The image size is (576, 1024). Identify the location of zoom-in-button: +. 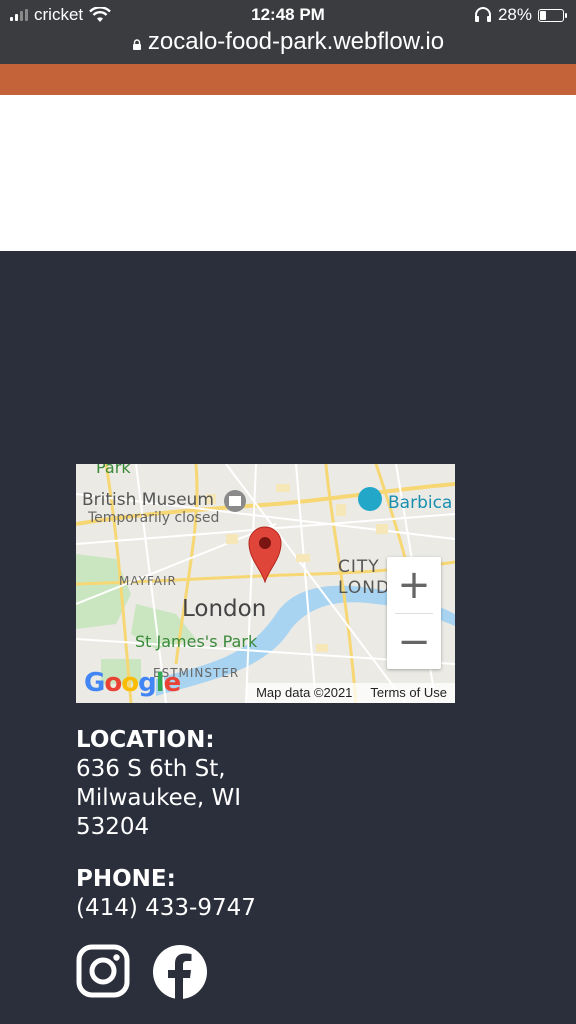
(414, 585).